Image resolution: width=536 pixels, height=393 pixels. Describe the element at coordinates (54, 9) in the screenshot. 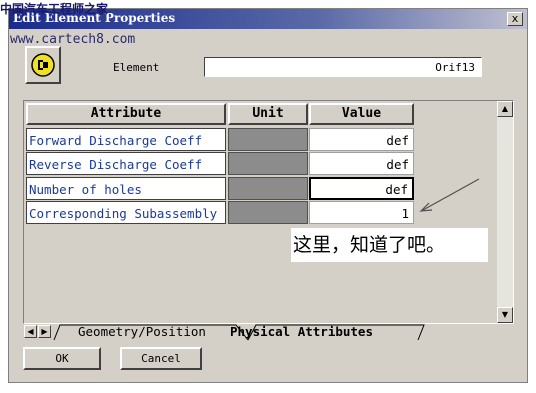

I see `watermark-site-name: 中国汽车工程师之家` at that location.